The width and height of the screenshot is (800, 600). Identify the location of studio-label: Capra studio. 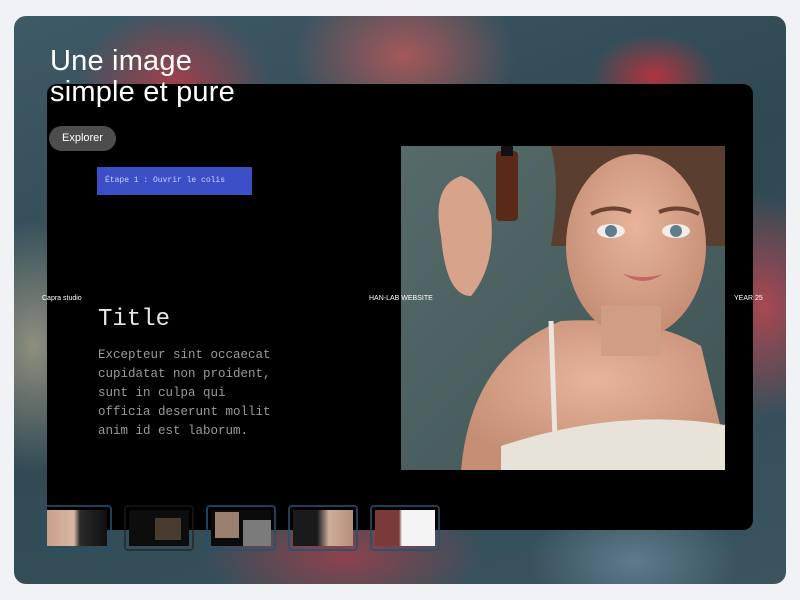
(62, 298).